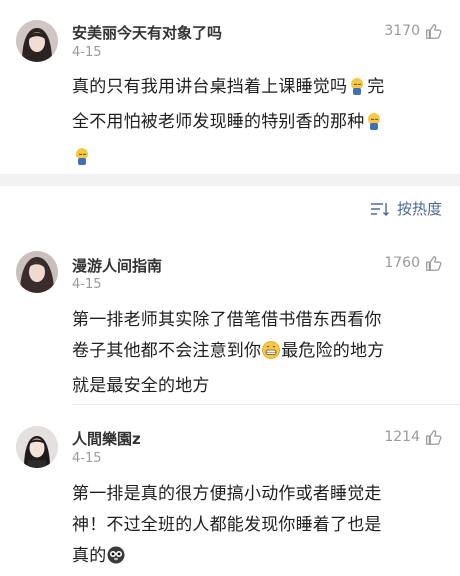 This screenshot has width=460, height=576. What do you see at coordinates (402, 263) in the screenshot?
I see `like-count: 1760` at bounding box center [402, 263].